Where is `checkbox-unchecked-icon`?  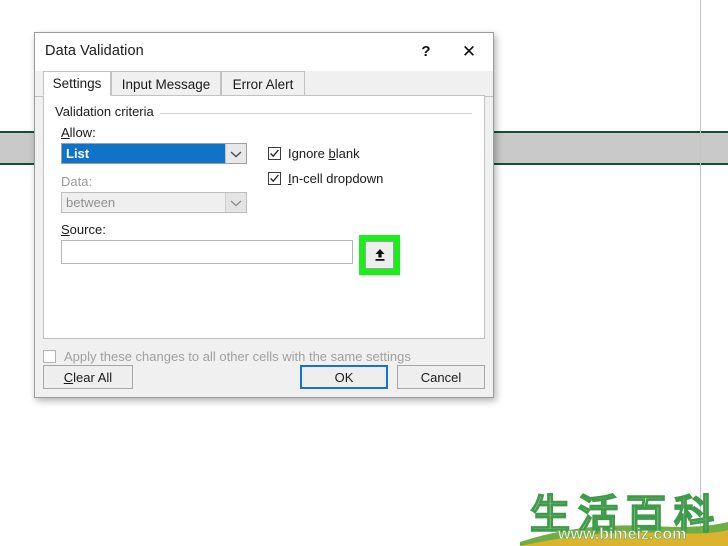 checkbox-unchecked-icon is located at coordinates (49, 356).